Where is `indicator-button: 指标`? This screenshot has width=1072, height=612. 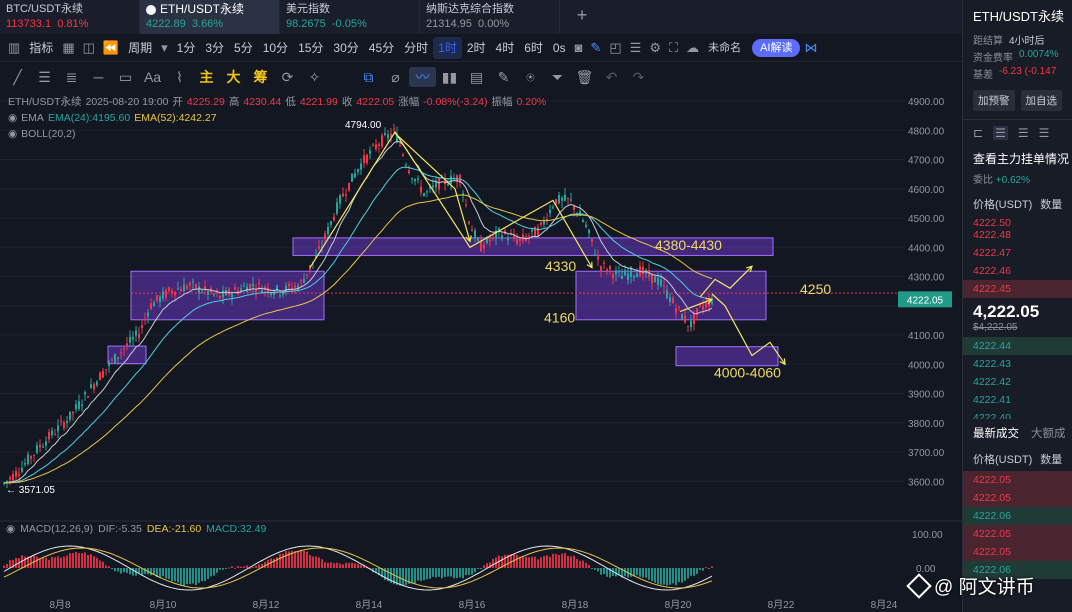
indicator-button: 指标 is located at coordinates (41, 48).